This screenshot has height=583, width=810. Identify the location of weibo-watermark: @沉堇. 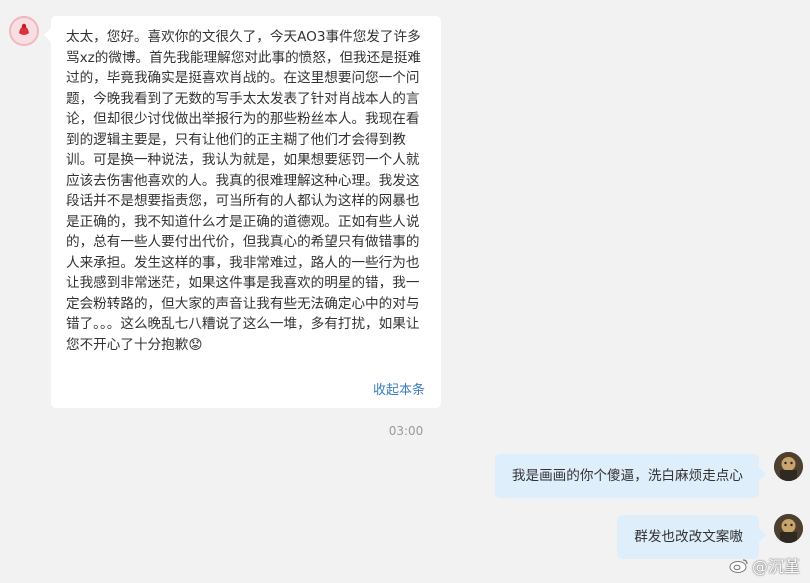
(764, 565).